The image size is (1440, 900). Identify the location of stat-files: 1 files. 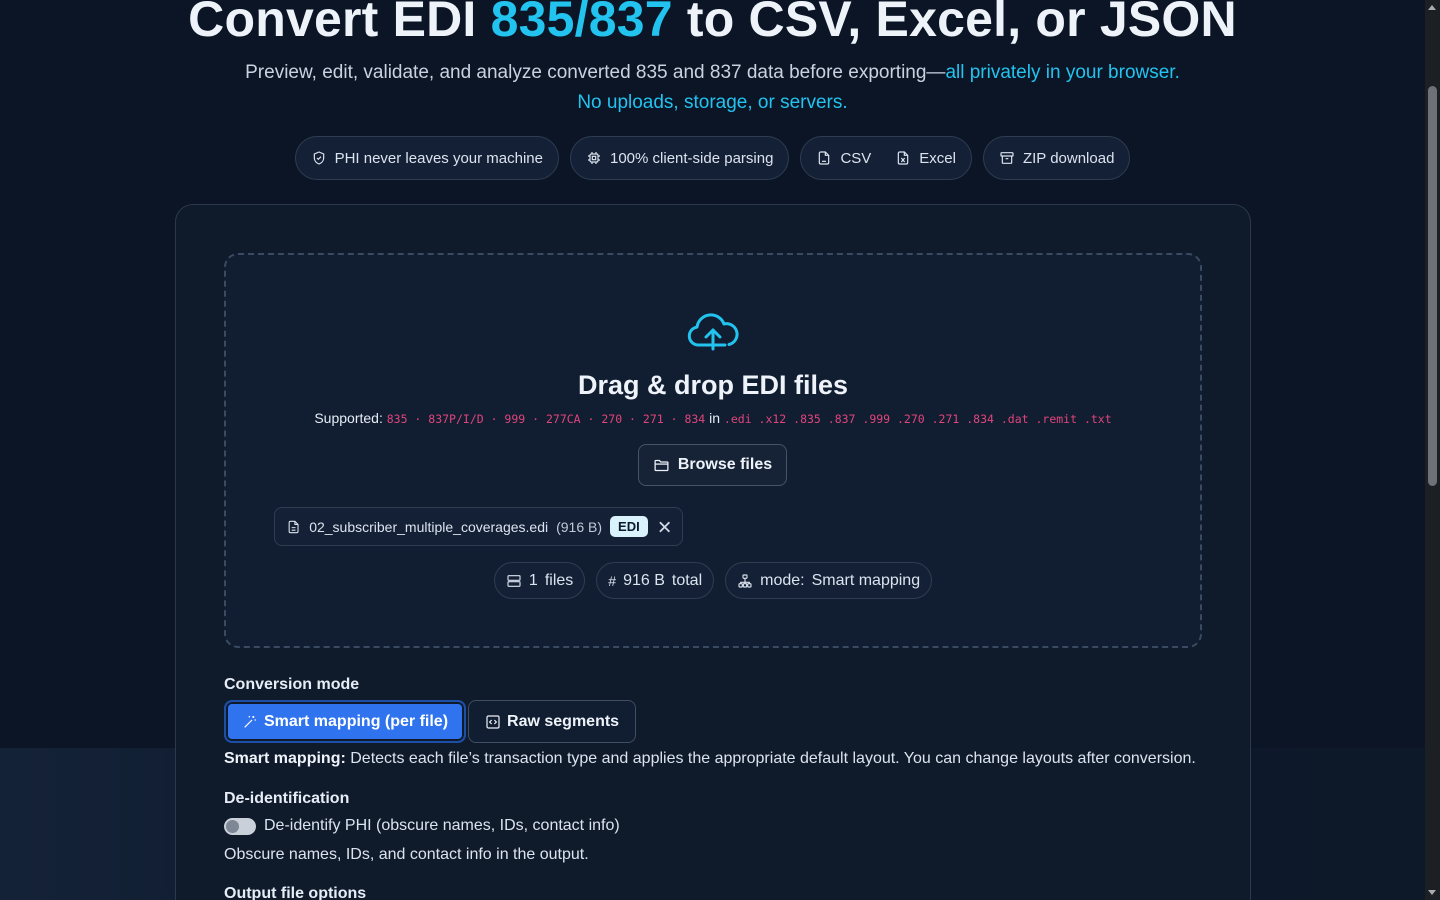
(539, 580).